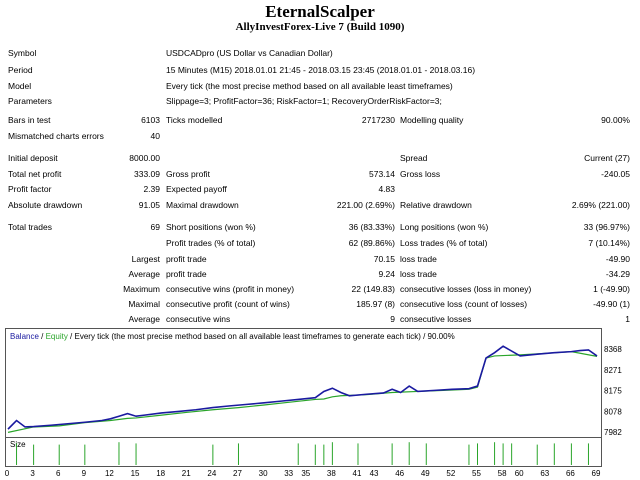 The height and width of the screenshot is (480, 640). I want to click on max-cw-label: consecutive wins (profit in money), so click(230, 289).